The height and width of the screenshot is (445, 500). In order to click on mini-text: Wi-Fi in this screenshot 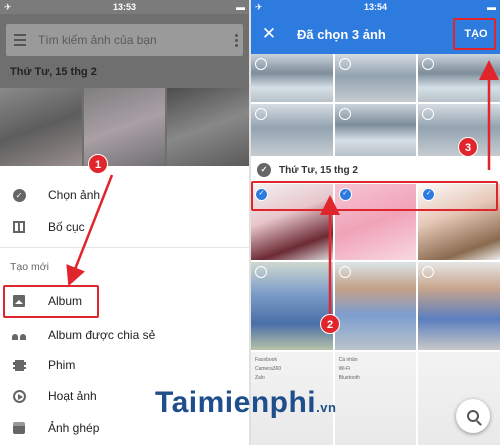, I will do `click(344, 369)`.